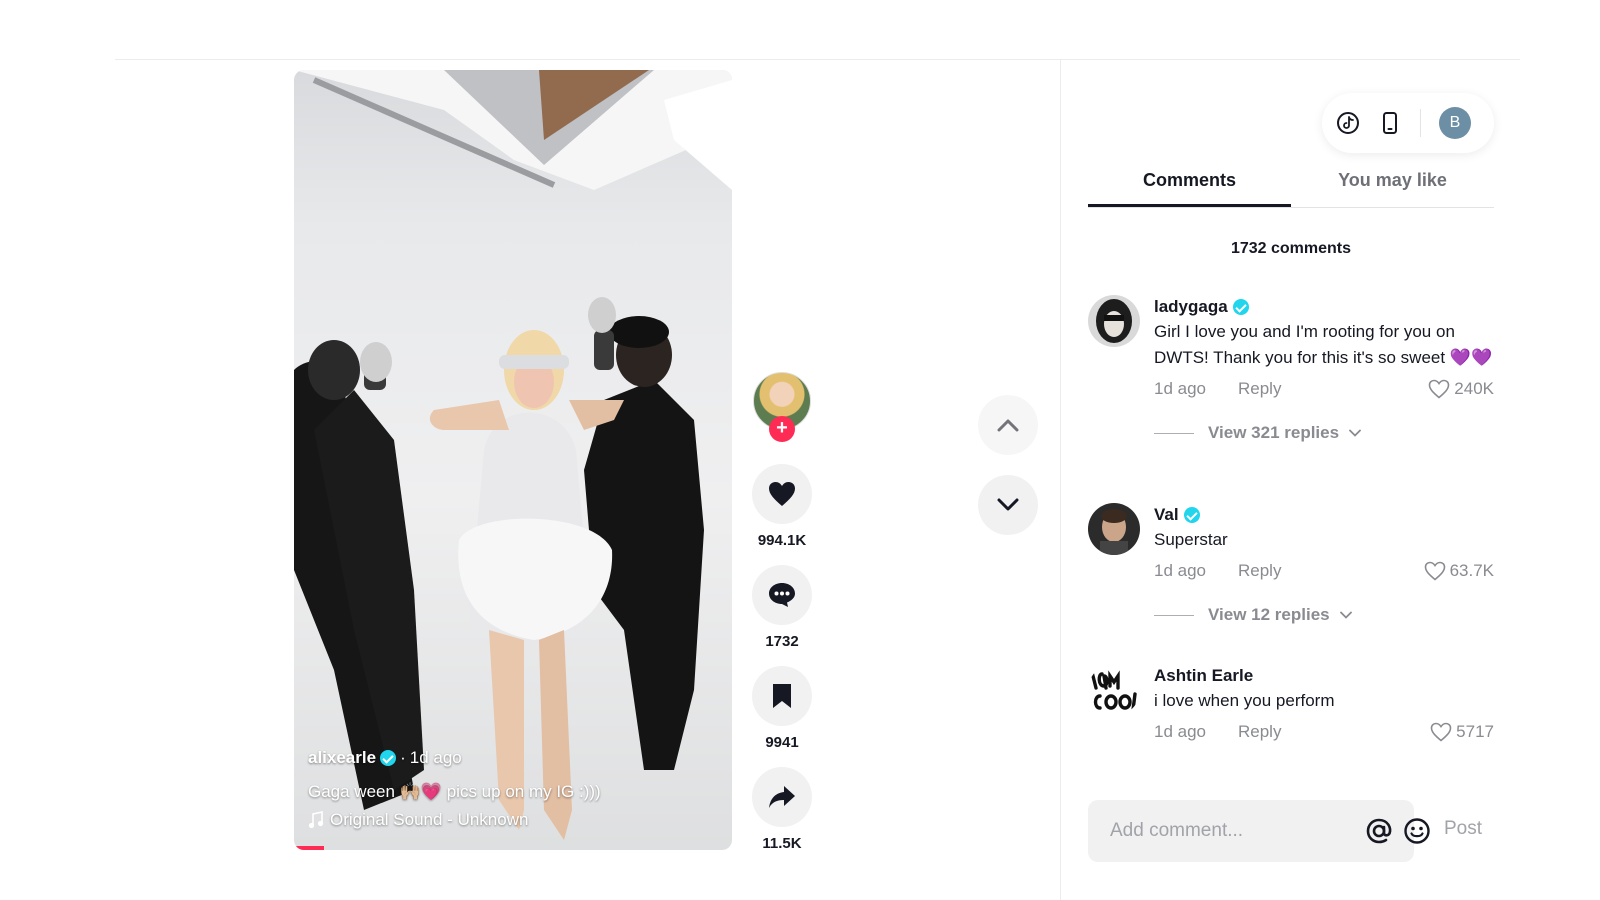 The width and height of the screenshot is (1600, 900). I want to click on top-divider, so click(817, 59).